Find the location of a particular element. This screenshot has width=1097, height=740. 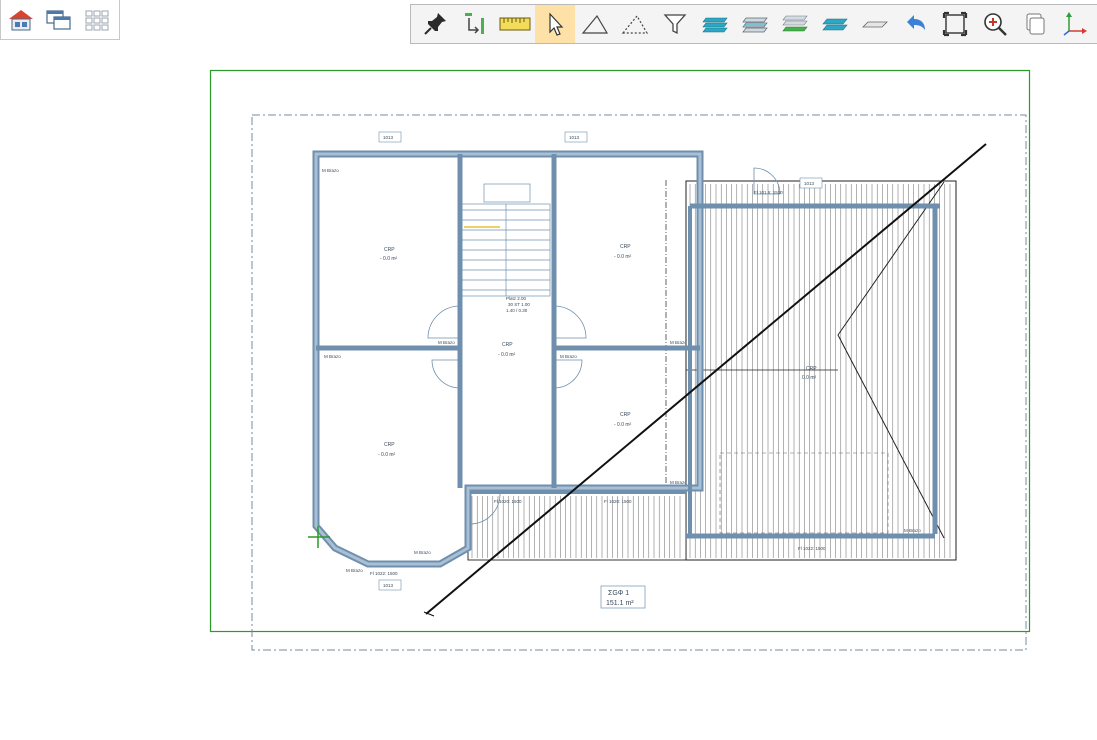

ruler-button is located at coordinates (515, 24).